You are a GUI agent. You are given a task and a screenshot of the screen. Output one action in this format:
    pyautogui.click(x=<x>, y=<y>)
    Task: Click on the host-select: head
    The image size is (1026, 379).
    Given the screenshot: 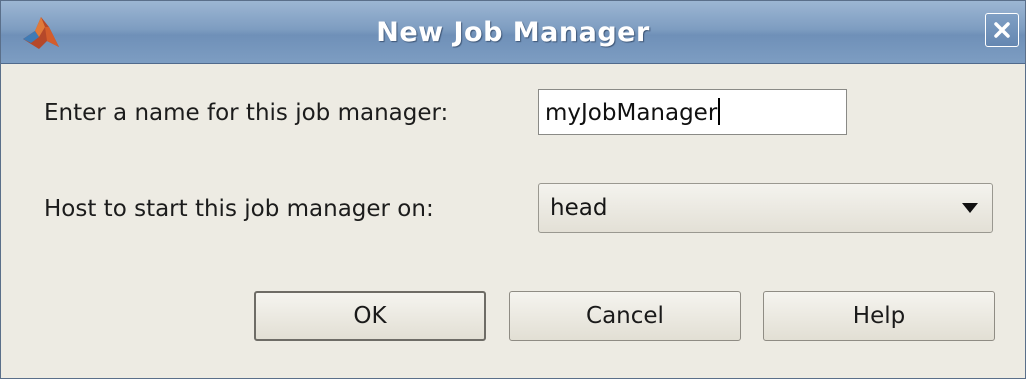 What is the action you would take?
    pyautogui.click(x=765, y=208)
    